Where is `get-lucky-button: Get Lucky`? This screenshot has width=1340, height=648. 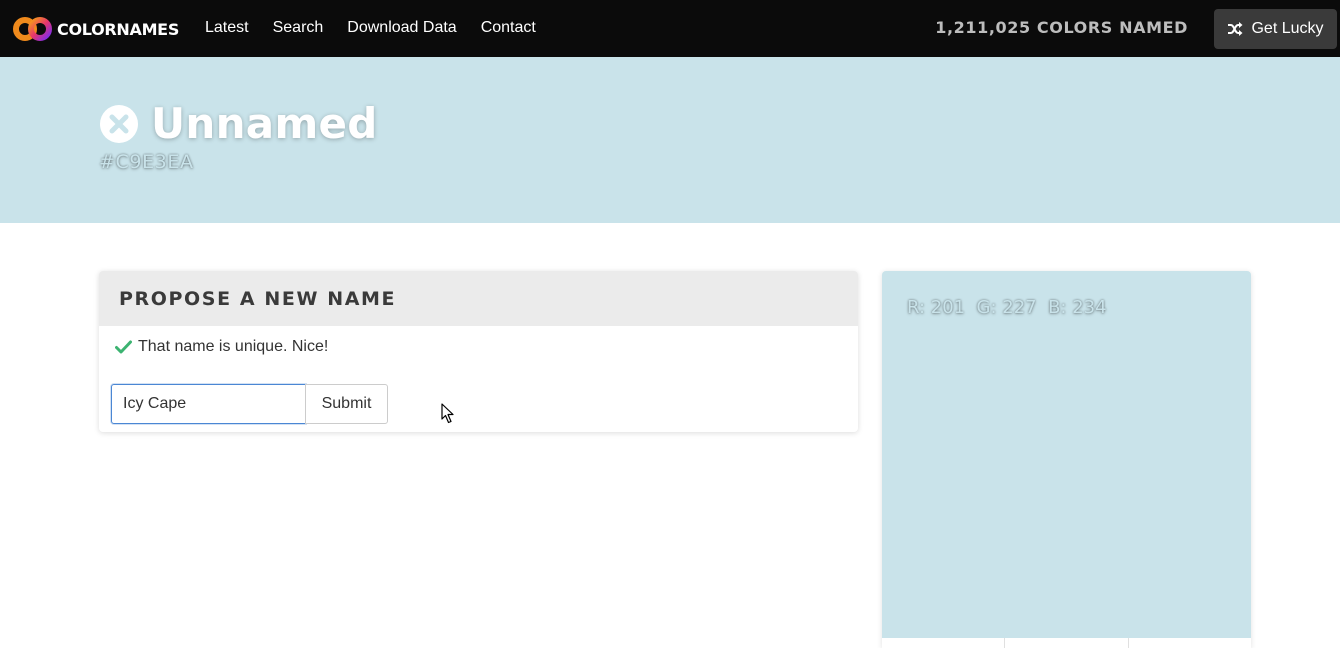 get-lucky-button: Get Lucky is located at coordinates (1275, 29).